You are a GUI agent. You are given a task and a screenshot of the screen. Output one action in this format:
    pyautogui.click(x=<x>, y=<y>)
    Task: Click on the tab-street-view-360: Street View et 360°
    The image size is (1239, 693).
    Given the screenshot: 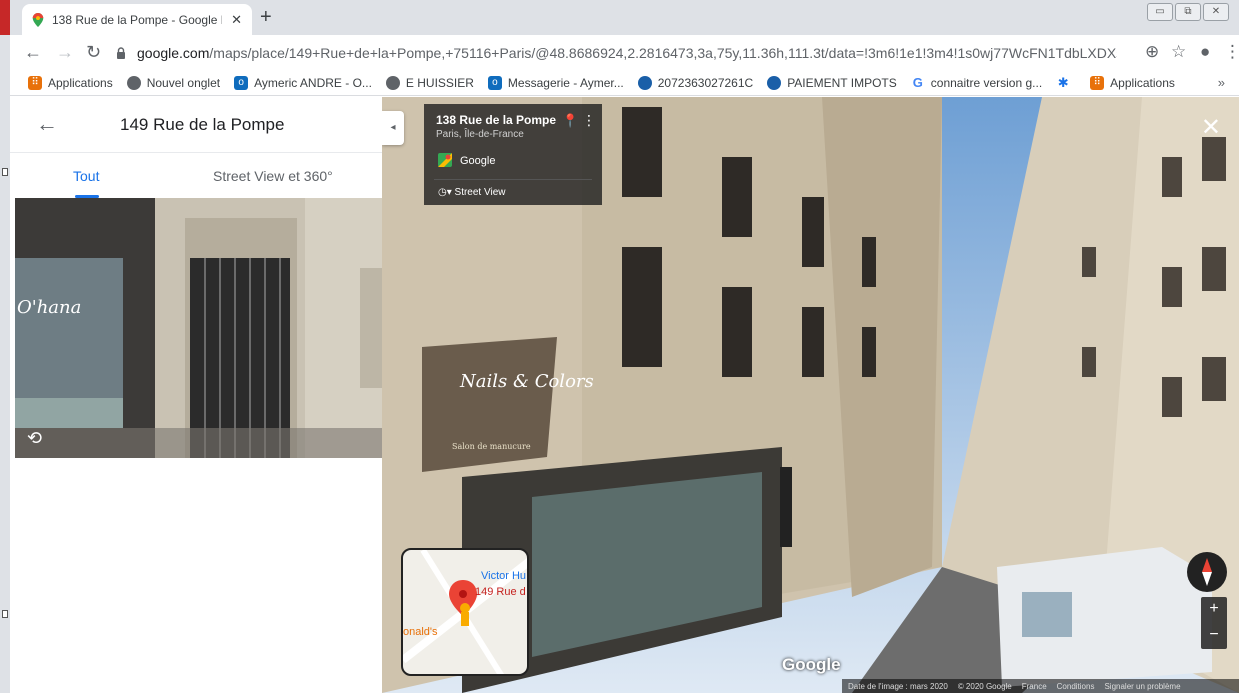 What is the action you would take?
    pyautogui.click(x=273, y=176)
    